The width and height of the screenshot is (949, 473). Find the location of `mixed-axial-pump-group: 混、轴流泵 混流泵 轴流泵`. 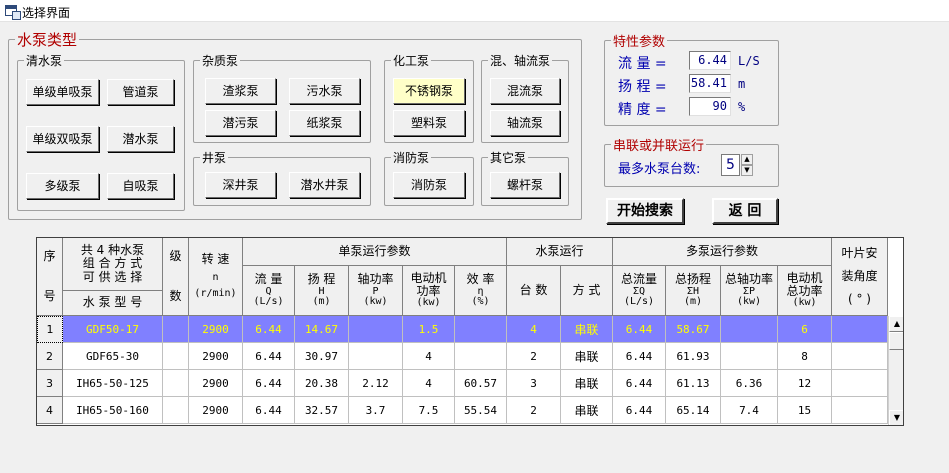

mixed-axial-pump-group: 混、轴流泵 混流泵 轴流泵 is located at coordinates (525, 97).